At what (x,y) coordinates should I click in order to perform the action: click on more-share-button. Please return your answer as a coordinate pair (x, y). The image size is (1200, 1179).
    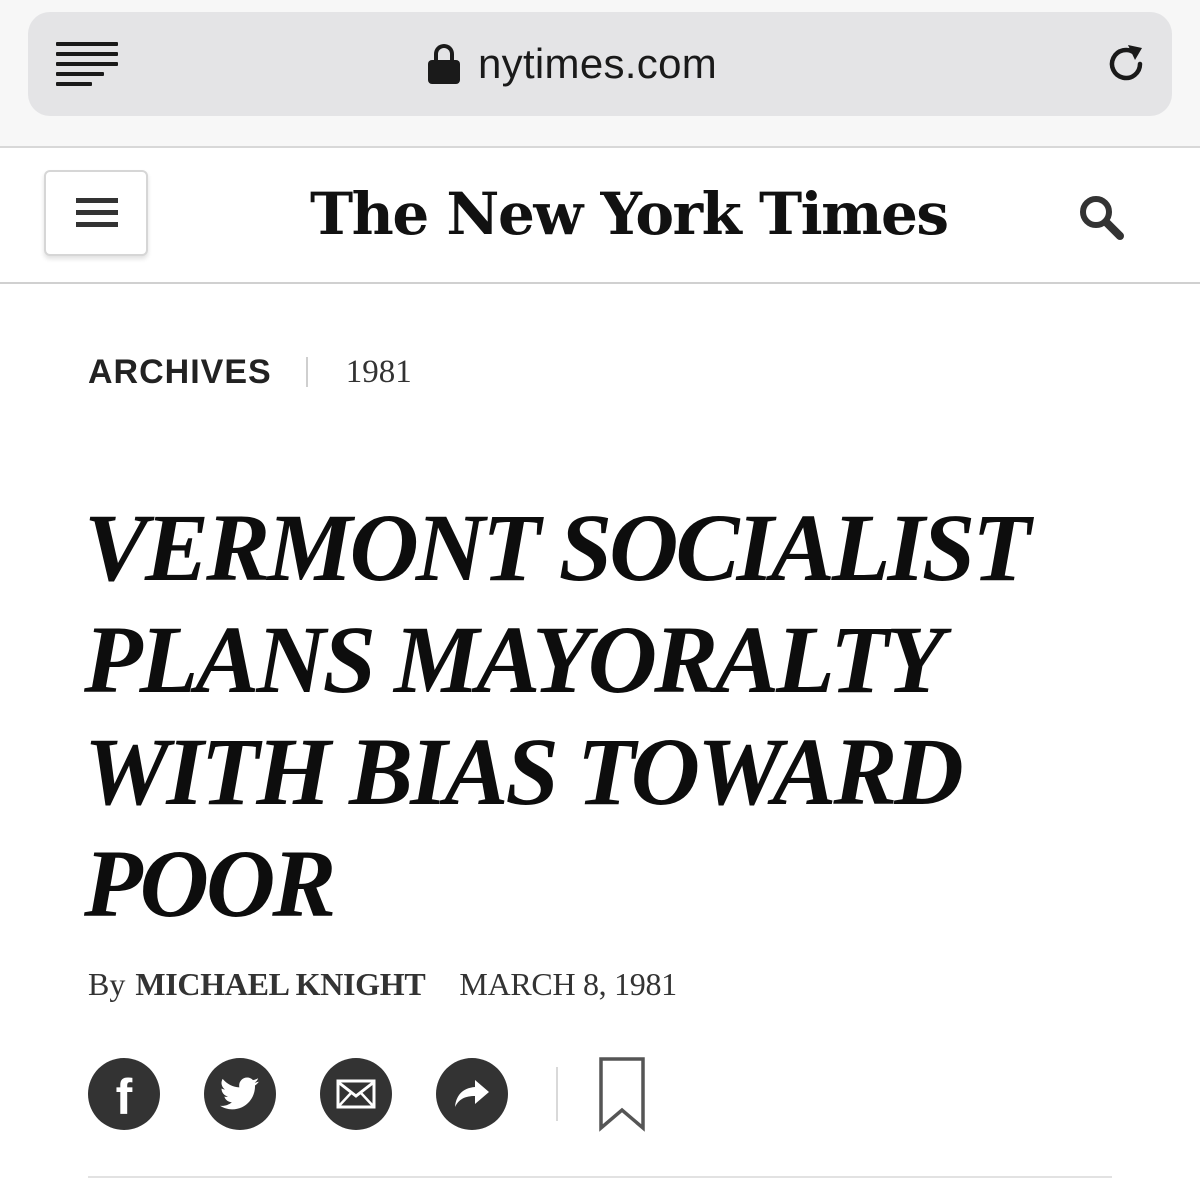
    Looking at the image, I should click on (472, 1094).